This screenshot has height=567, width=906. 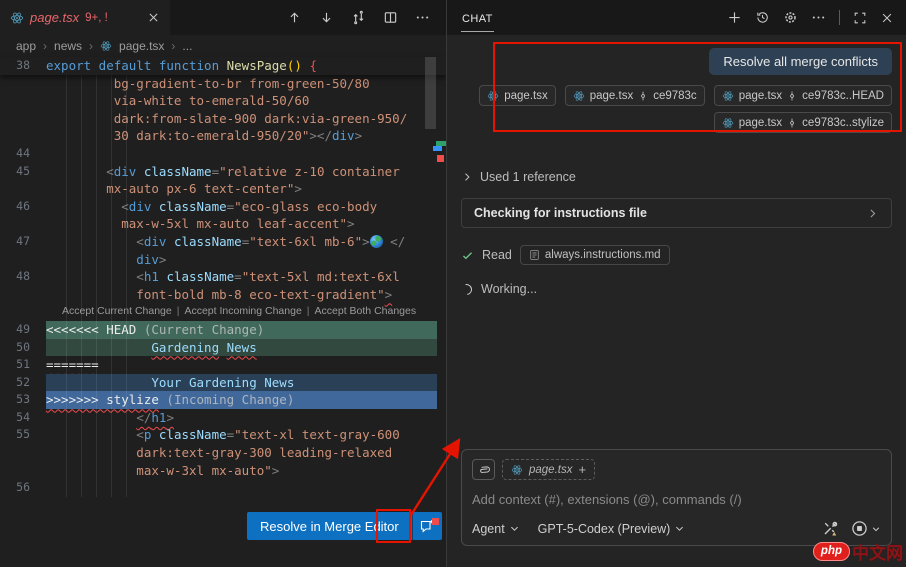 What do you see at coordinates (68, 46) in the screenshot?
I see `breadcrumb-item-news: news` at bounding box center [68, 46].